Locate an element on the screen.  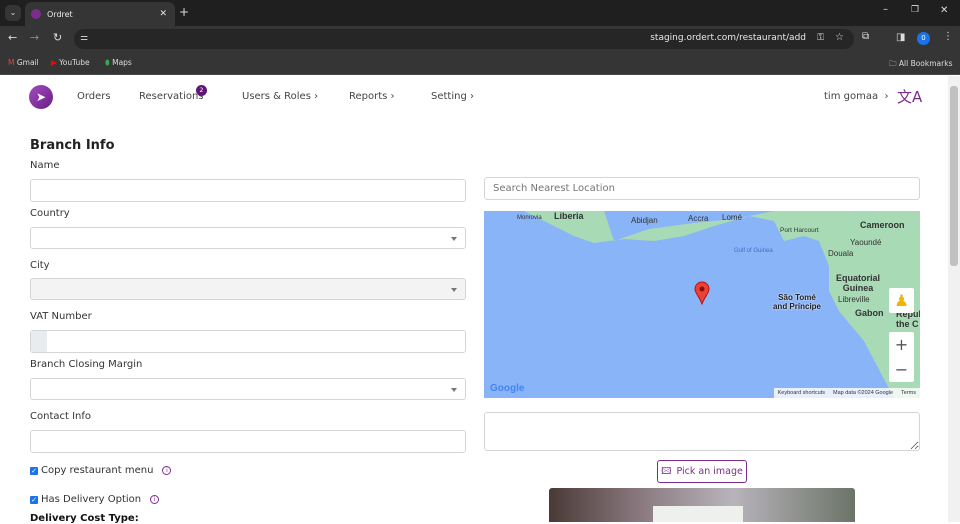
scrollbar-thumb is located at coordinates (954, 176).